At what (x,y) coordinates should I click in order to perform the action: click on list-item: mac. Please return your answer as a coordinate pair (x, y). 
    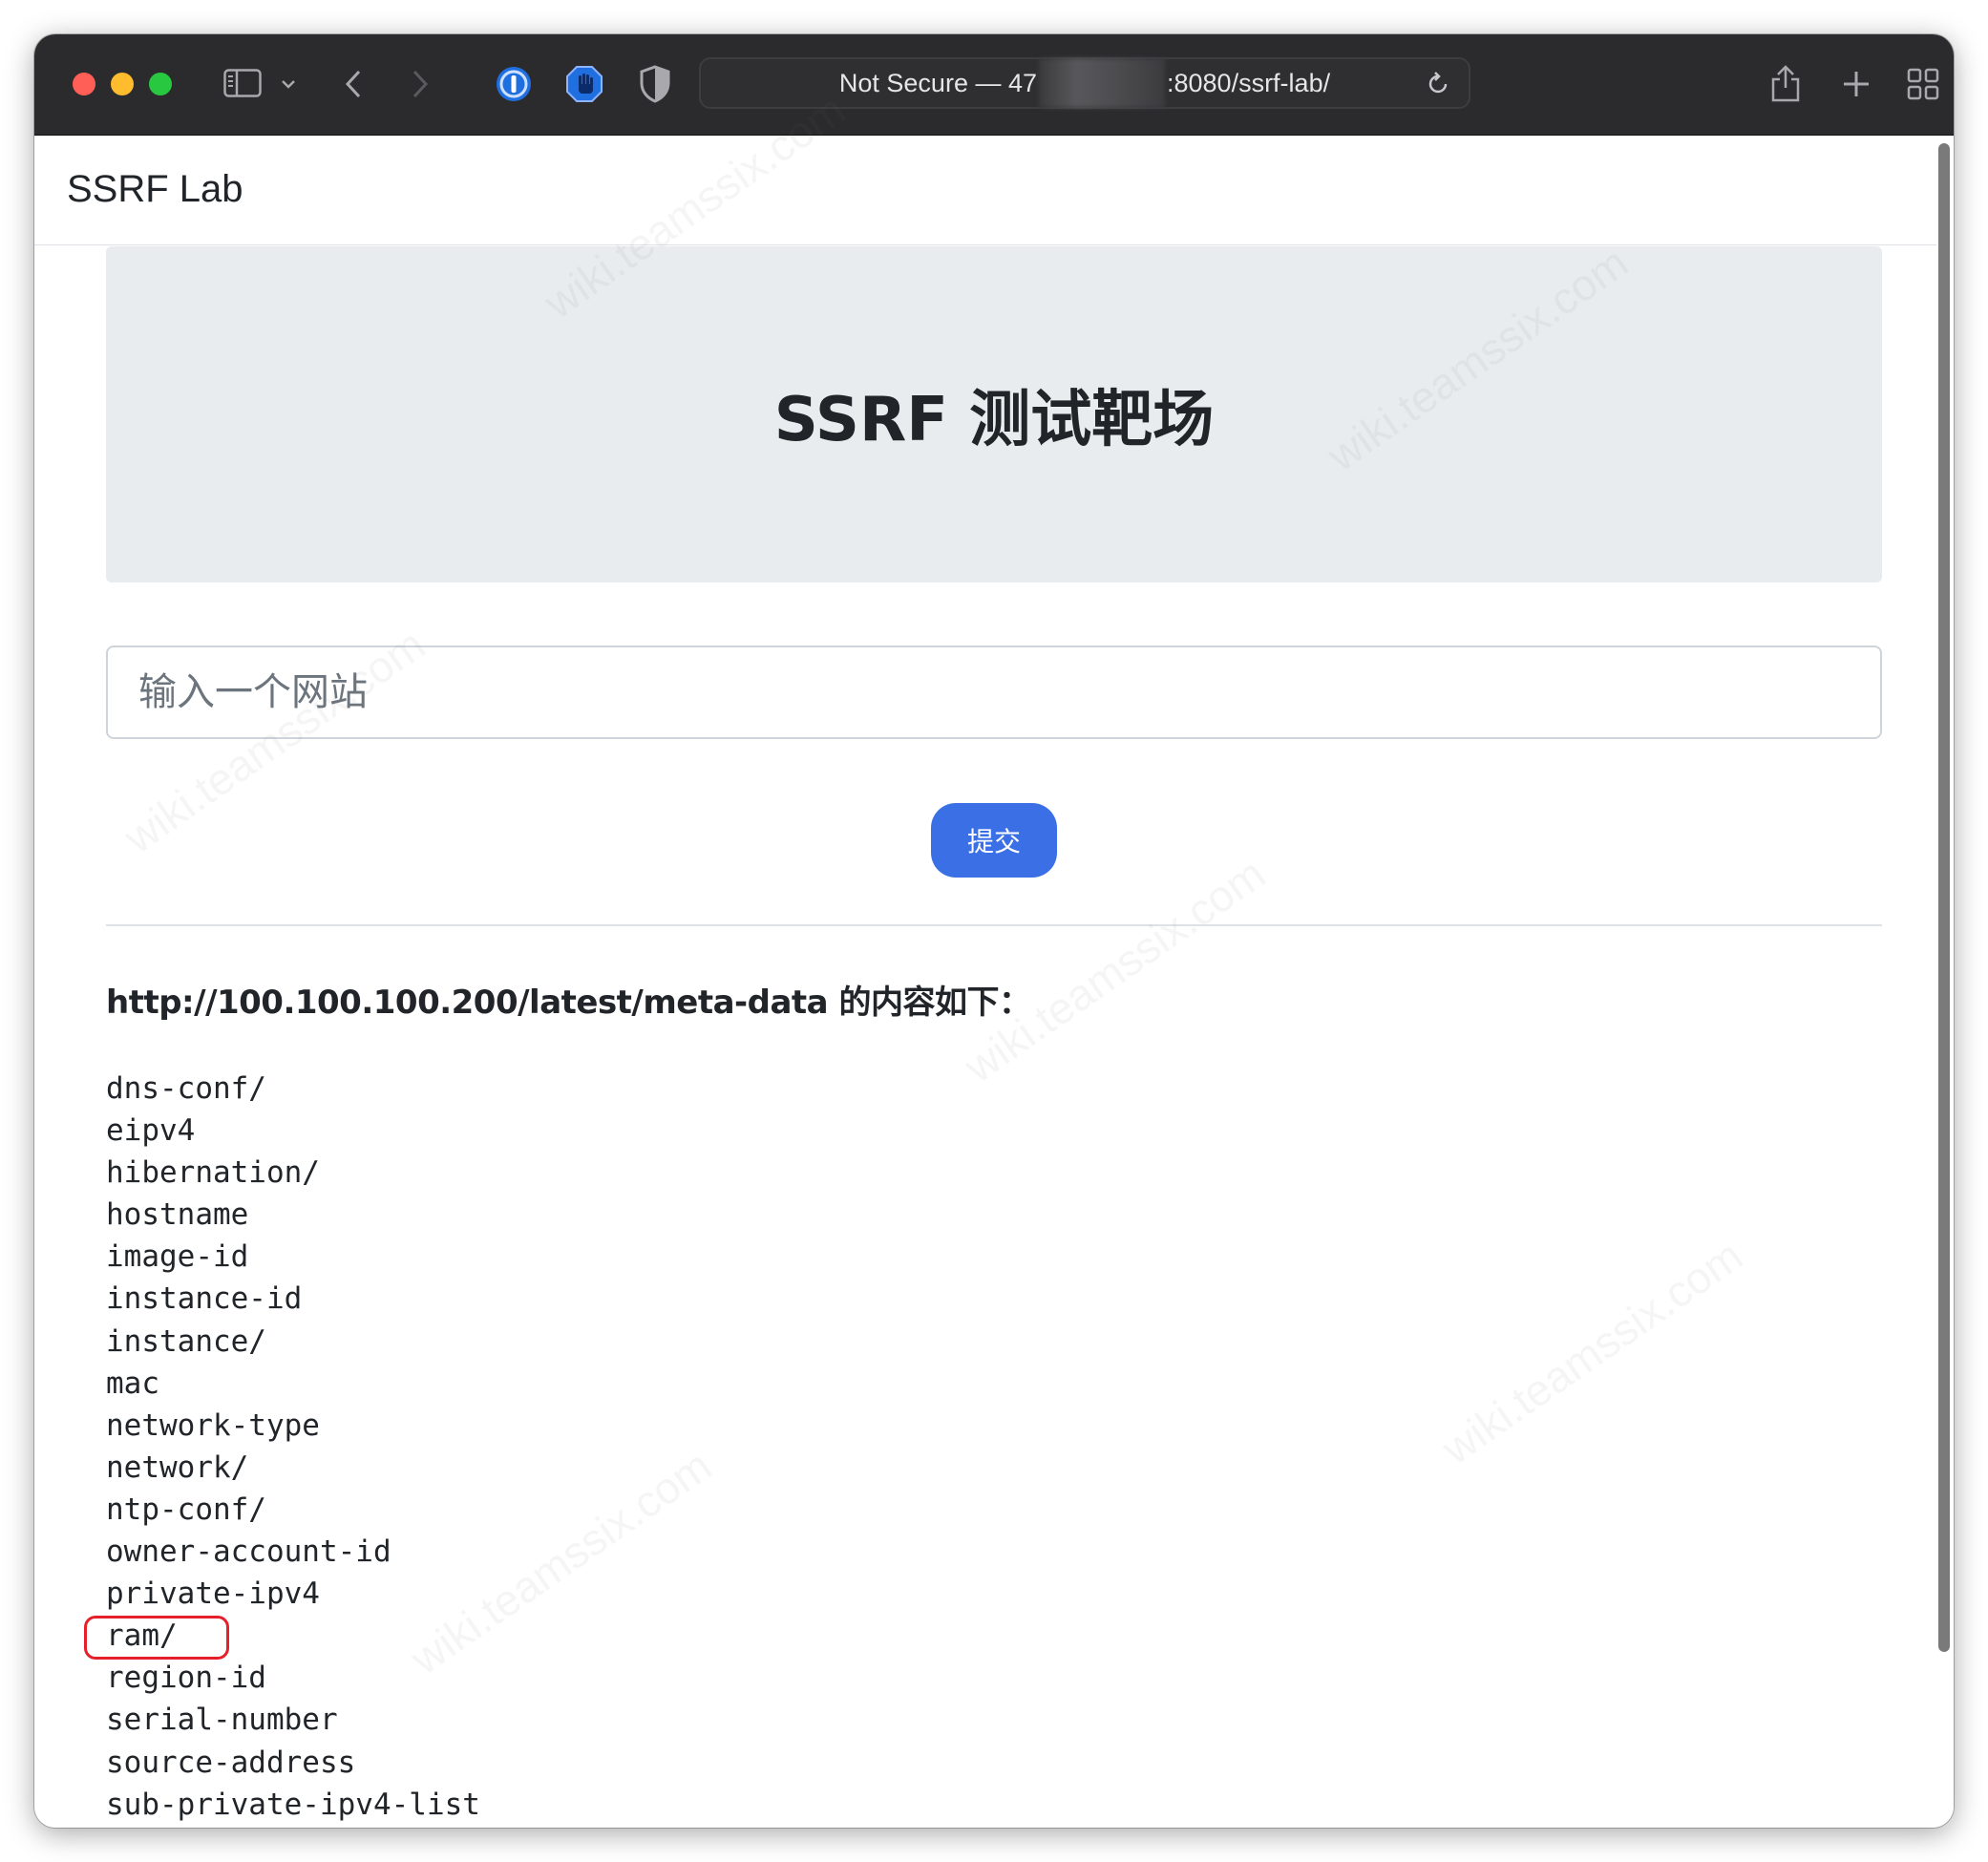
    Looking at the image, I should click on (132, 1383).